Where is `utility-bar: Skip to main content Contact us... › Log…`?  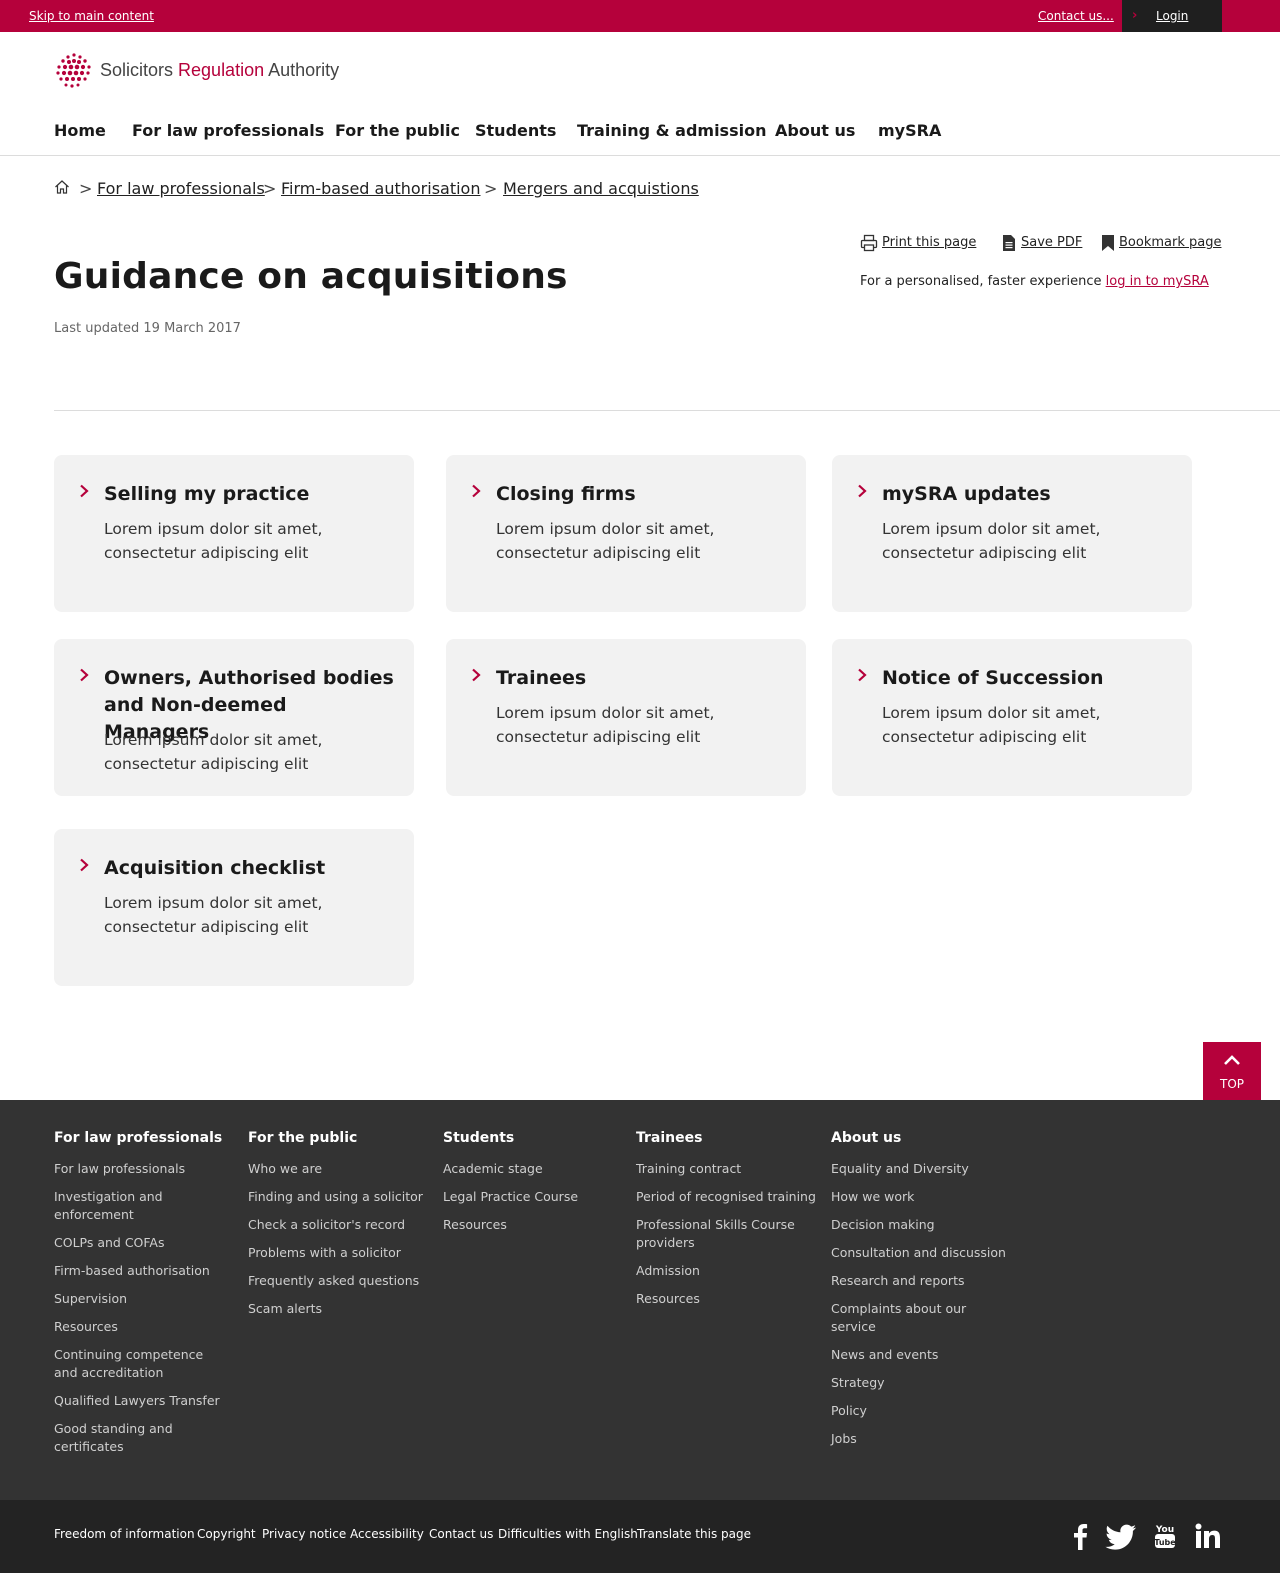
utility-bar: Skip to main content Contact us... › Log… is located at coordinates (640, 16).